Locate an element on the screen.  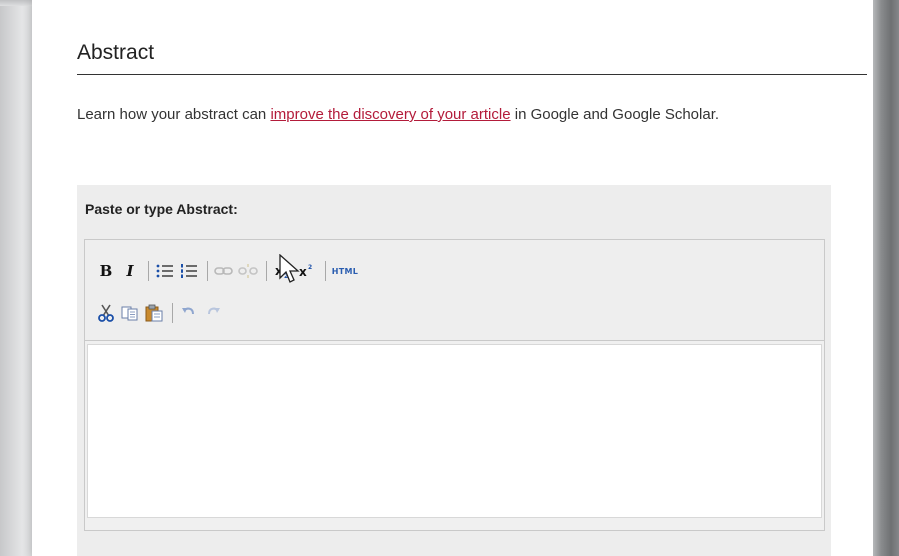
section-title: Abstract is located at coordinates (116, 52).